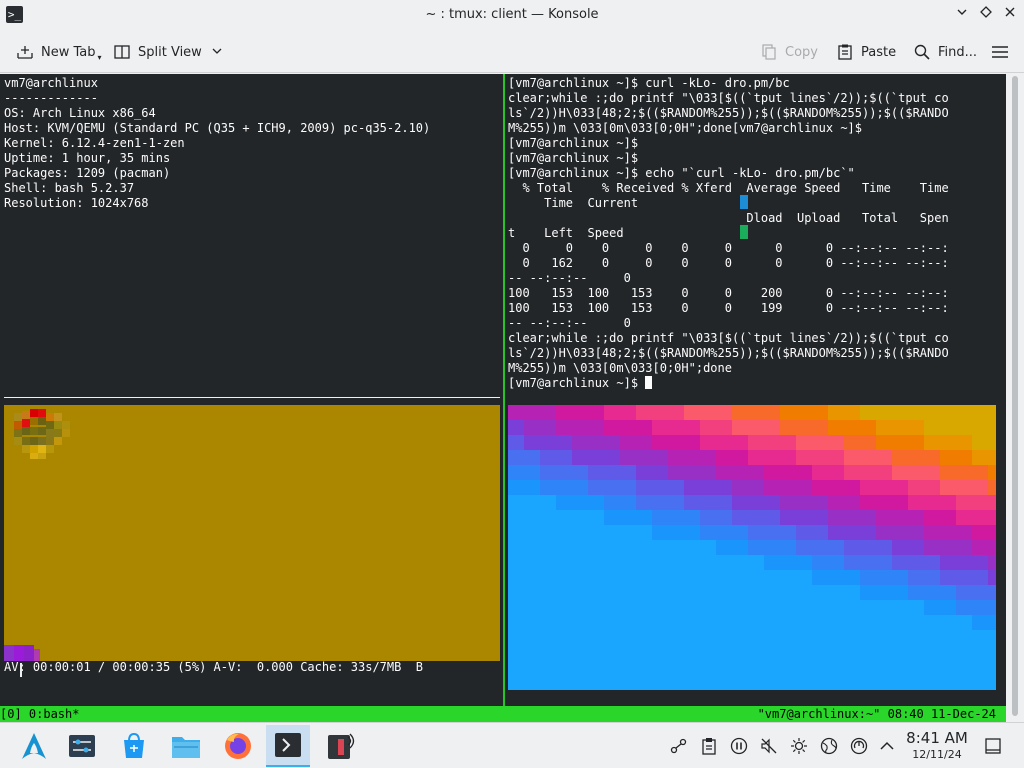  I want to click on maximize-button, so click(986, 15).